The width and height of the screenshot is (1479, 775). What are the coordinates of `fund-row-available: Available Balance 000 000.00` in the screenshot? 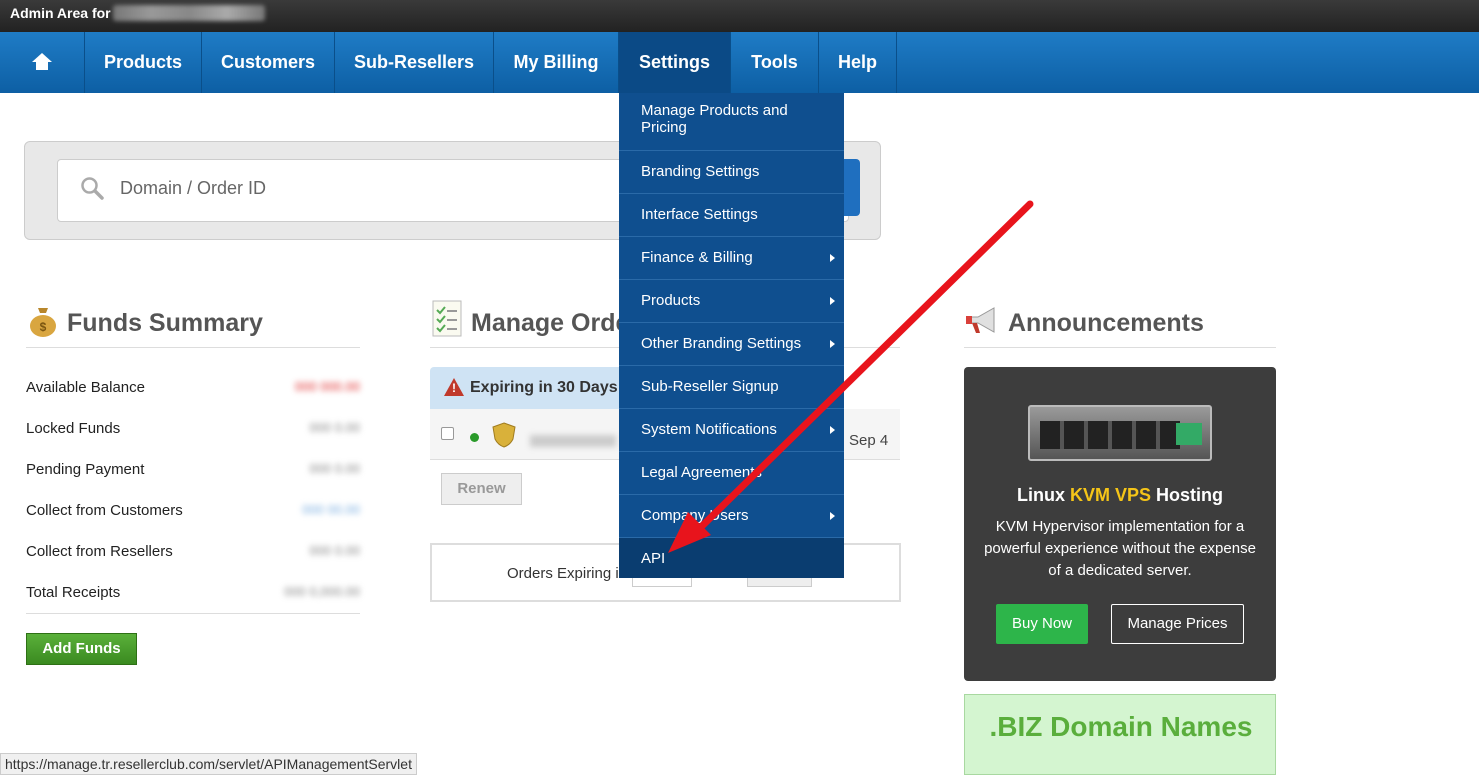 It's located at (193, 387).